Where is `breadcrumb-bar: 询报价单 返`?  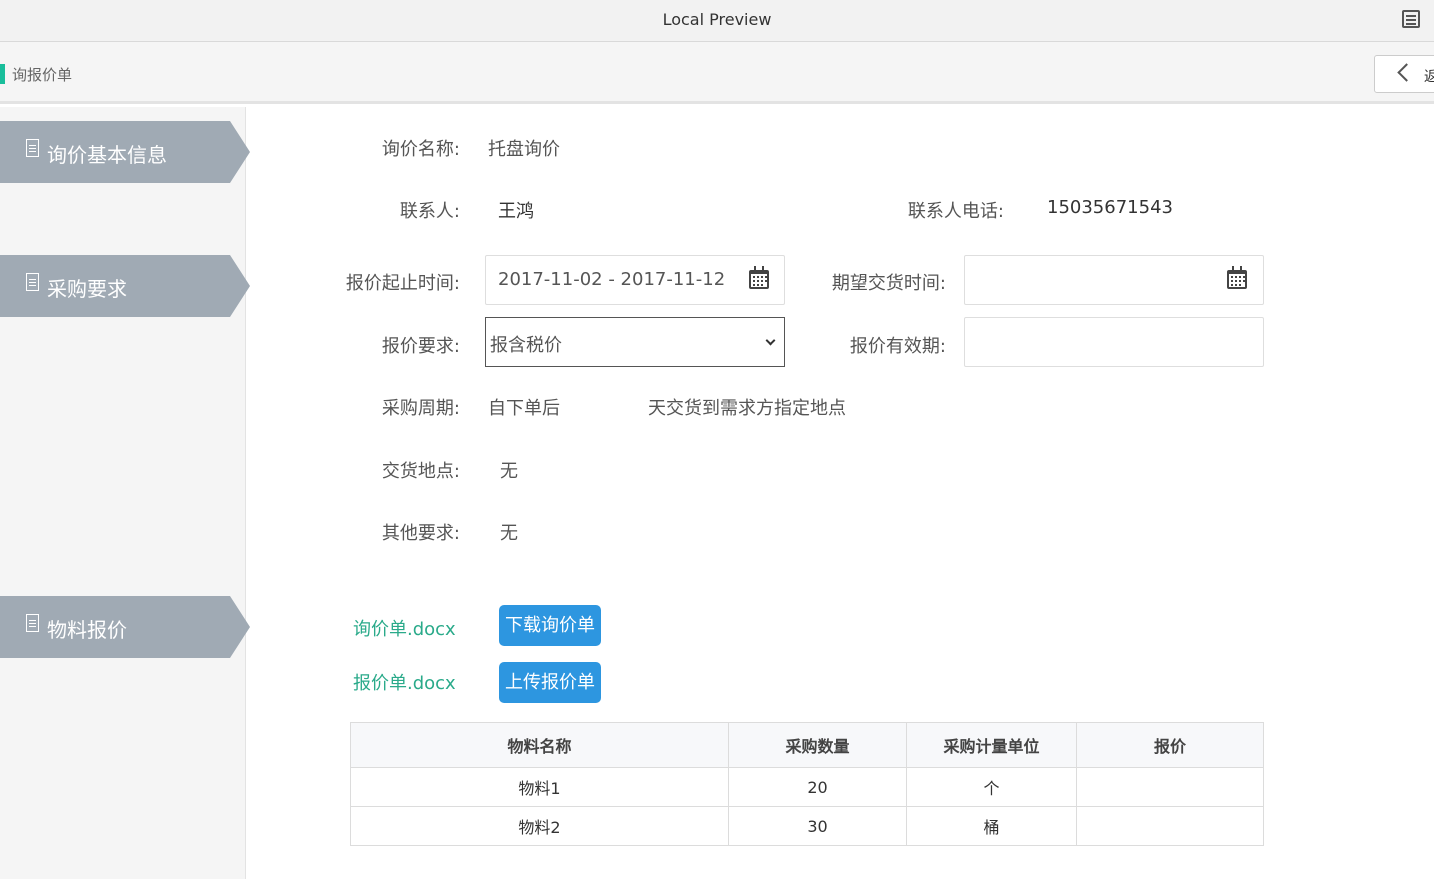
breadcrumb-bar: 询报价单 返 is located at coordinates (717, 73).